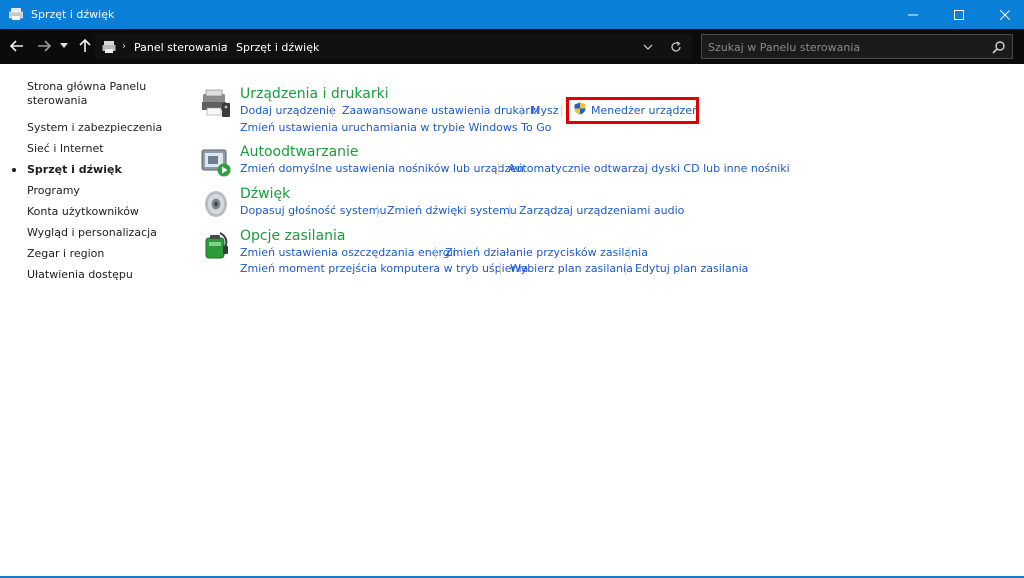  Describe the element at coordinates (348, 252) in the screenshot. I see `power-saving-settings-link: Zmień ustawienia oszczędzania energii` at that location.